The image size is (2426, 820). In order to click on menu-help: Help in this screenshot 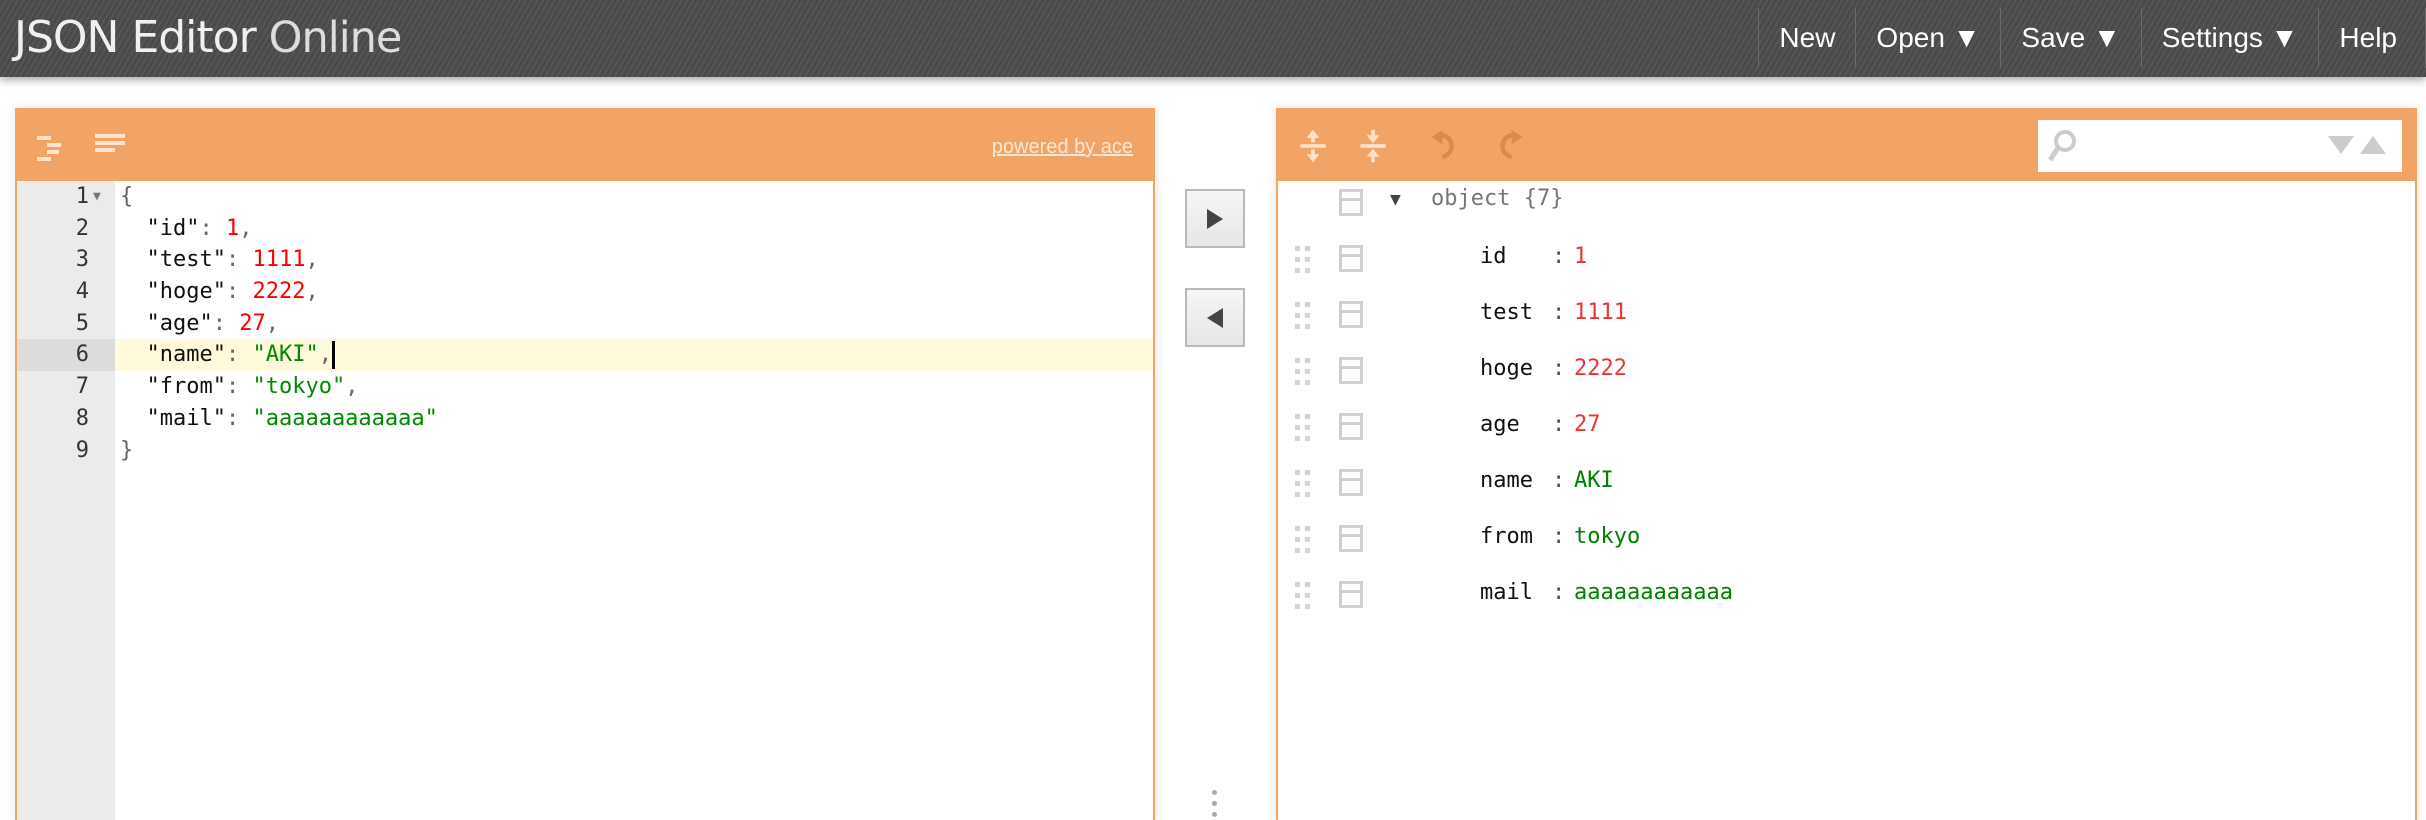, I will do `click(2372, 38)`.